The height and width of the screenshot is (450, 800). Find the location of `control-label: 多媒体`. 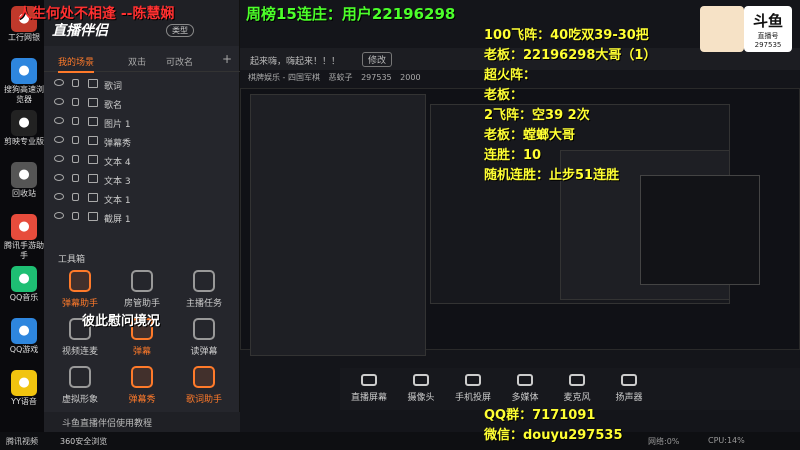

control-label: 多媒体 is located at coordinates (525, 398).